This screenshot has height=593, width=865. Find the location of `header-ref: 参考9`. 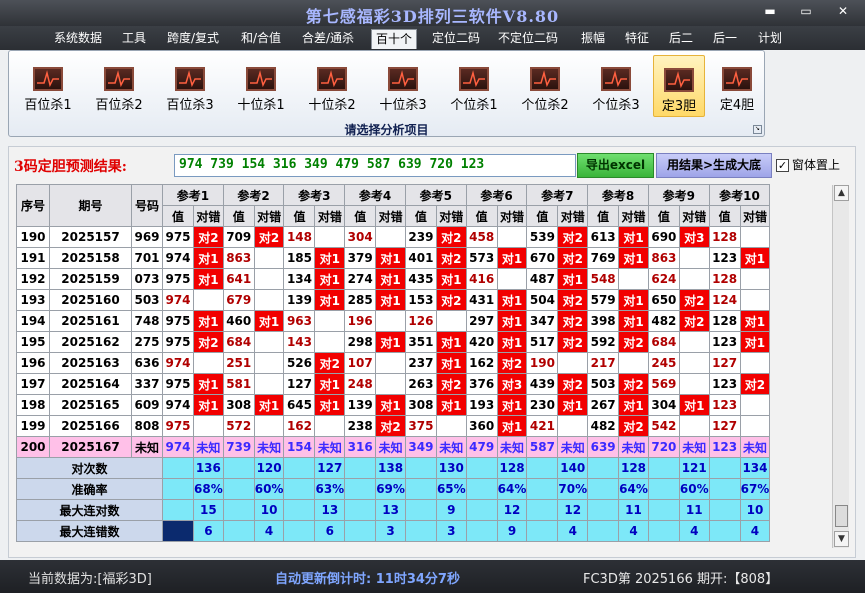

header-ref: 参考9 is located at coordinates (678, 195).